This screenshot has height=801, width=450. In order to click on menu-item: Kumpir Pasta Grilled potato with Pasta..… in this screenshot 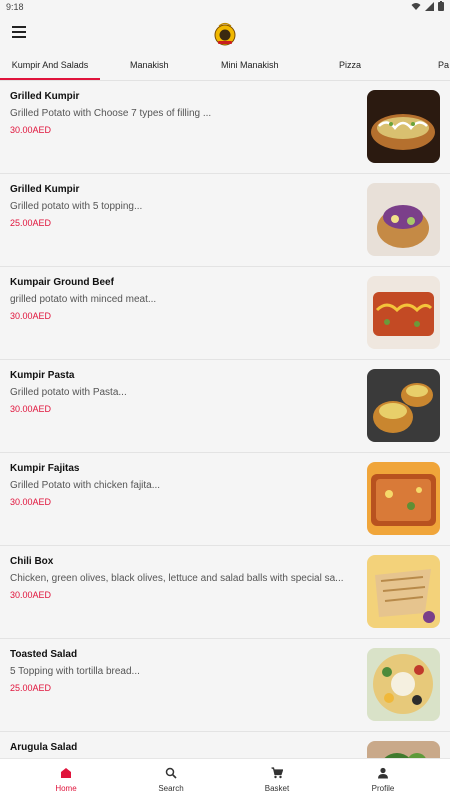, I will do `click(225, 406)`.